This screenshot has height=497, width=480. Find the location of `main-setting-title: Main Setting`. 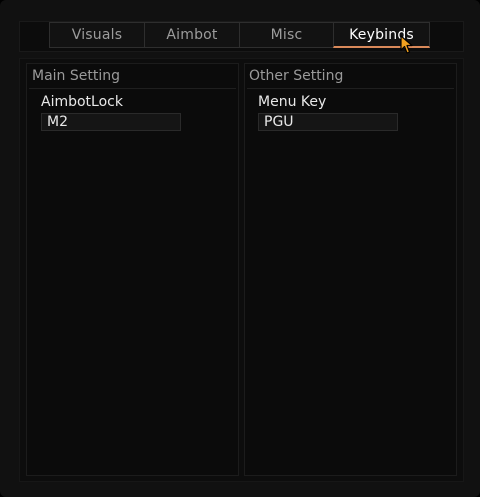

main-setting-title: Main Setting is located at coordinates (76, 76).